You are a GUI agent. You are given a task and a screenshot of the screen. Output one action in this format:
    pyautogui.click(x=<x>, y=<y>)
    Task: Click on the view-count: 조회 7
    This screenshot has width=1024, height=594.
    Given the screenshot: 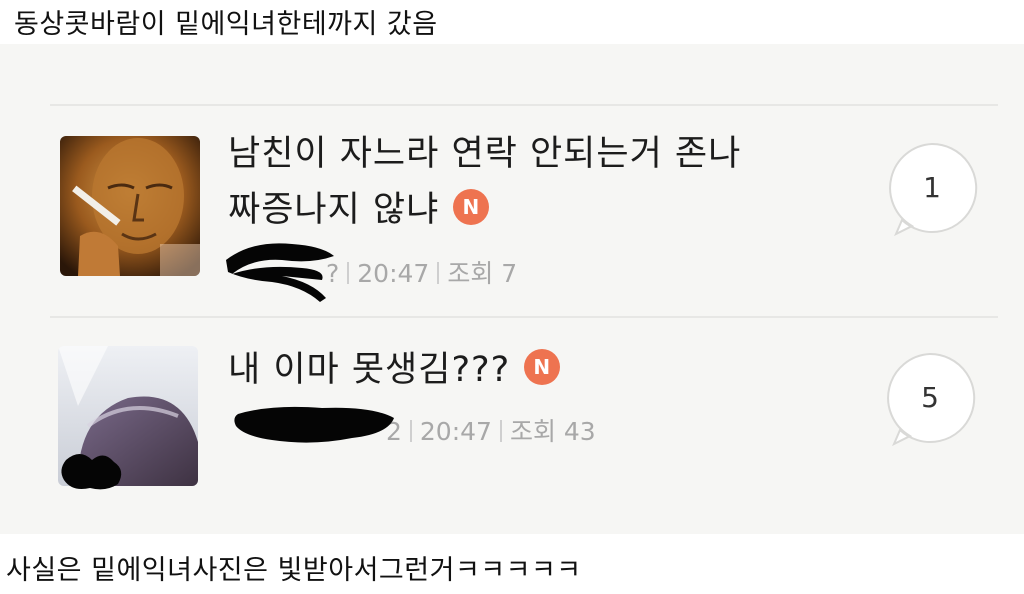 What is the action you would take?
    pyautogui.click(x=482, y=273)
    